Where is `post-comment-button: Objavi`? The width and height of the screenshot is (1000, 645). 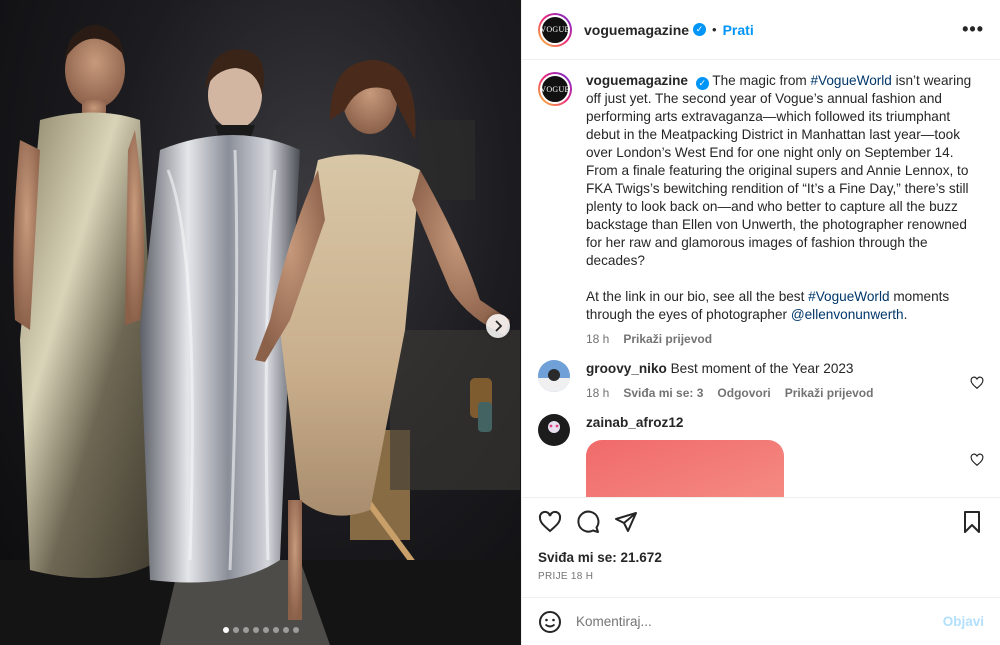 post-comment-button: Objavi is located at coordinates (963, 621).